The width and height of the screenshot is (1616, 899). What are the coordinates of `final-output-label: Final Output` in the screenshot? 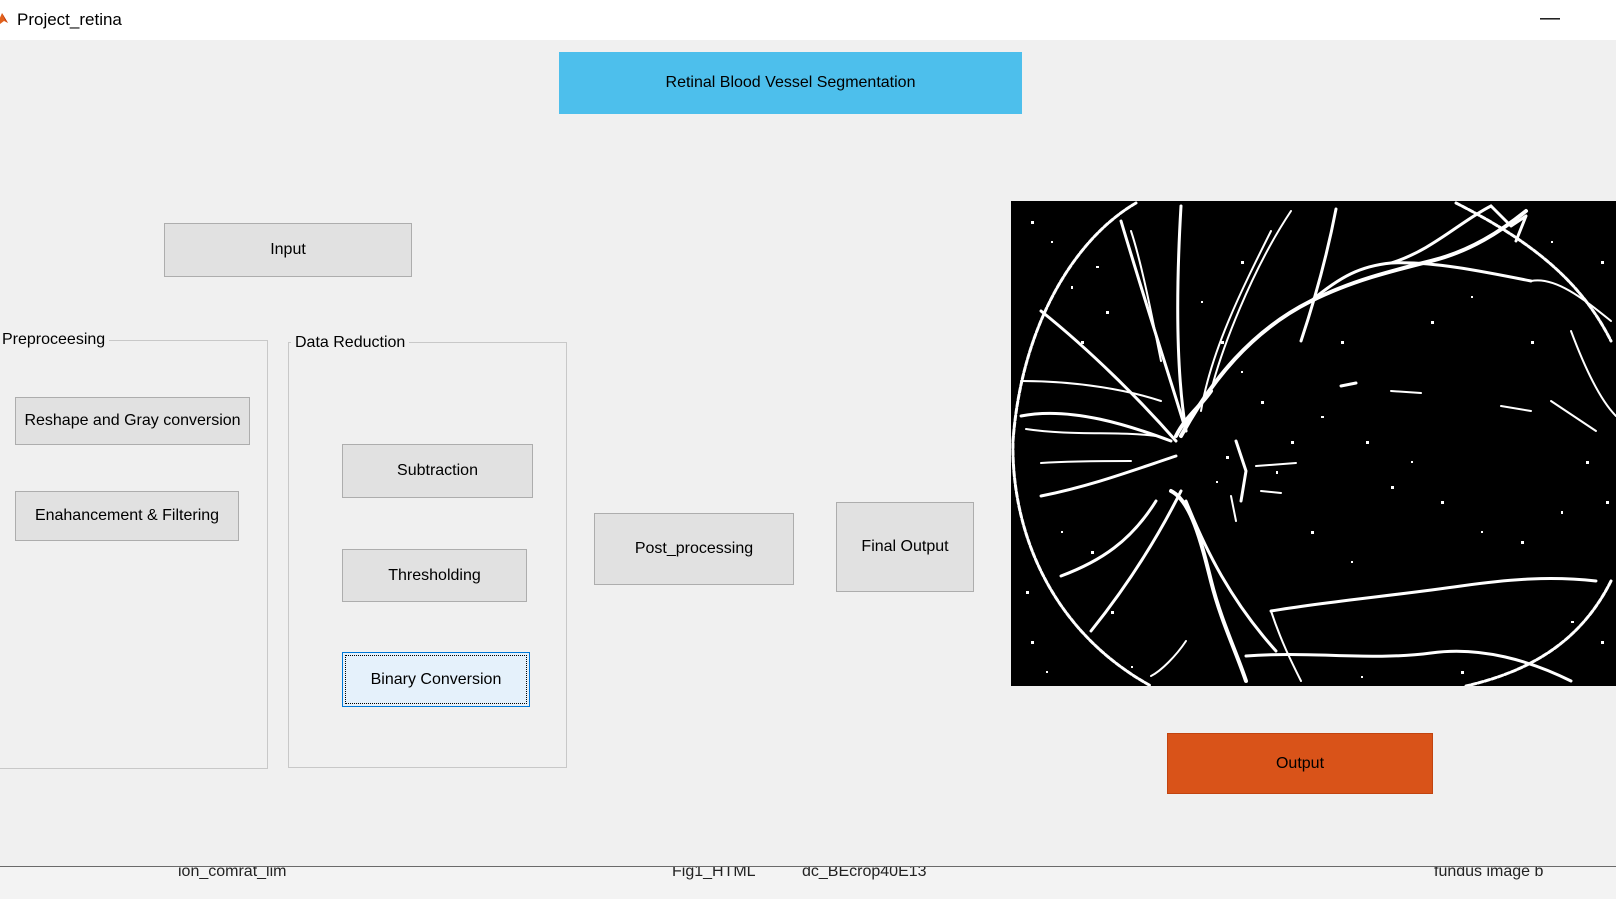 It's located at (905, 546).